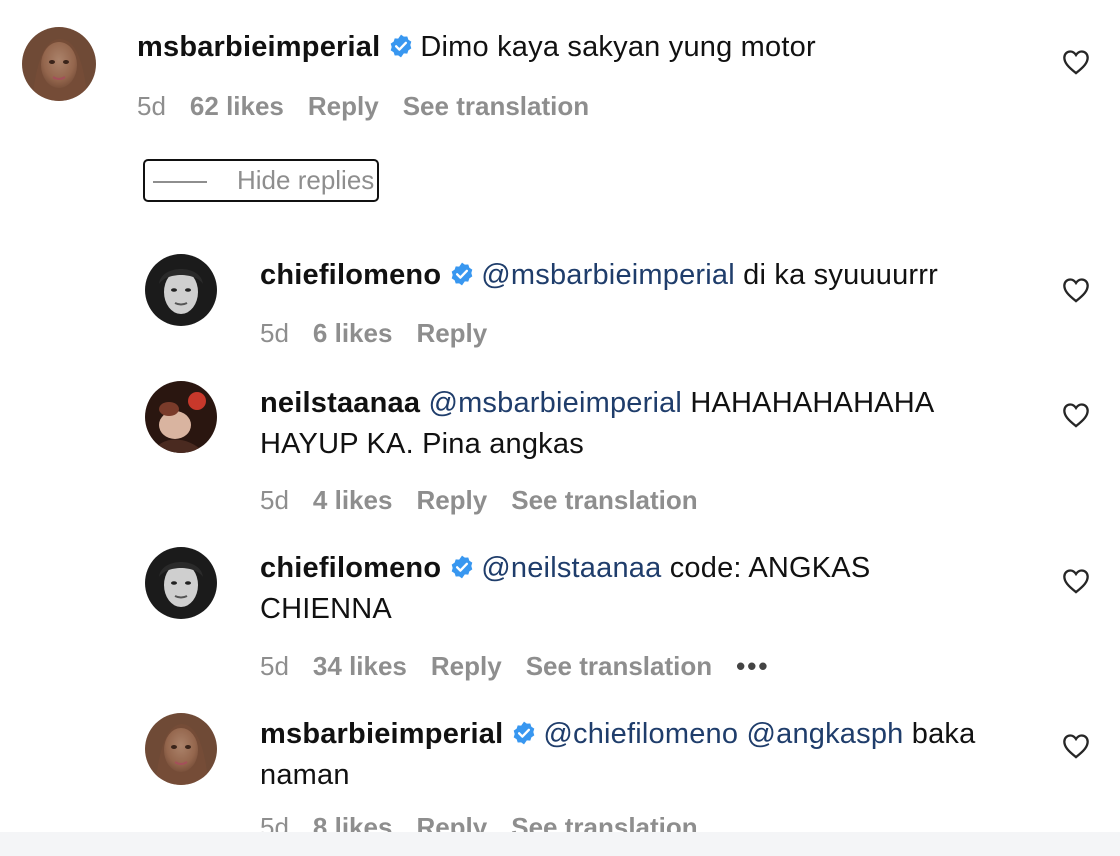 The width and height of the screenshot is (1120, 856). What do you see at coordinates (151, 106) in the screenshot?
I see `comment-age: 5d` at bounding box center [151, 106].